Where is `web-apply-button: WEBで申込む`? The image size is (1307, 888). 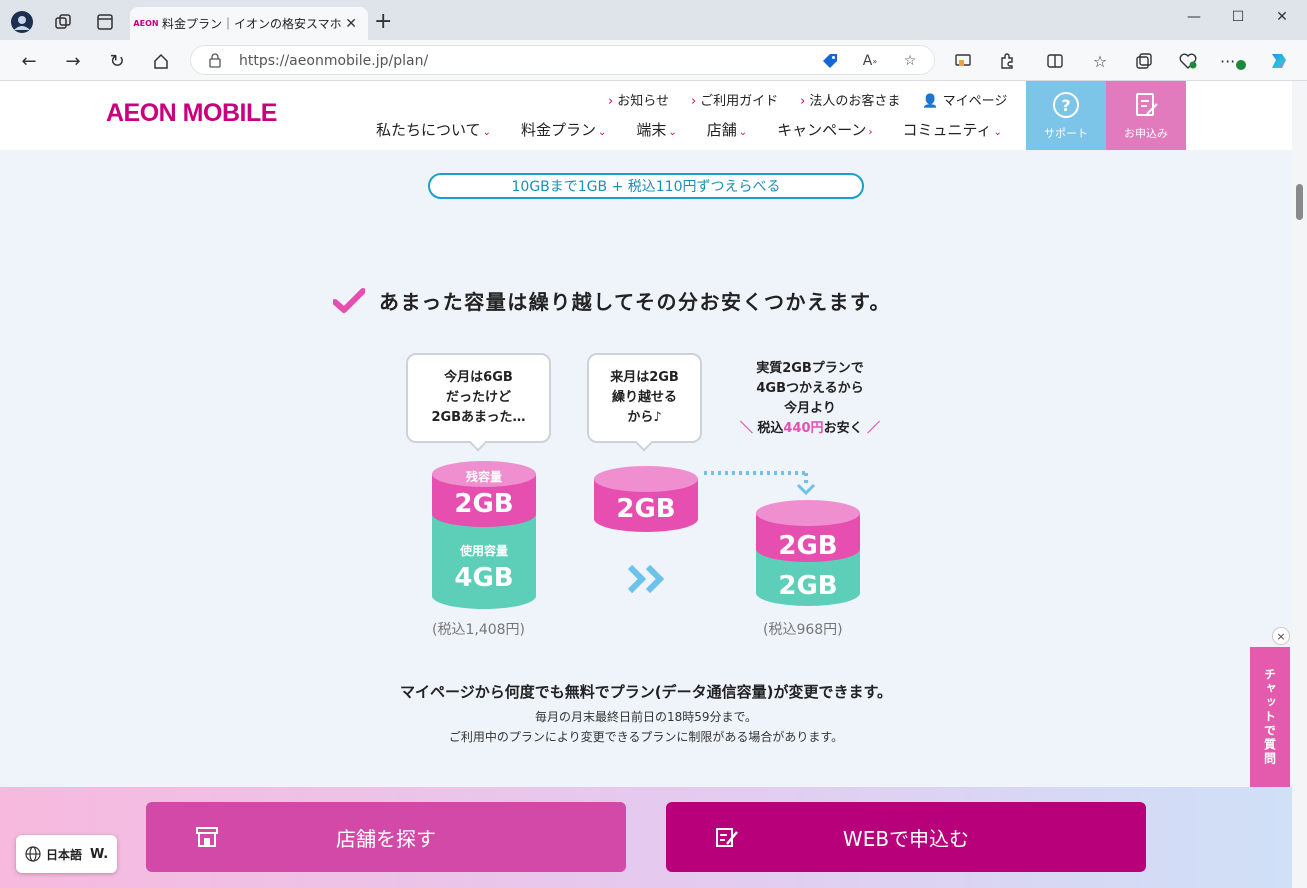 web-apply-button: WEBで申込む is located at coordinates (906, 837).